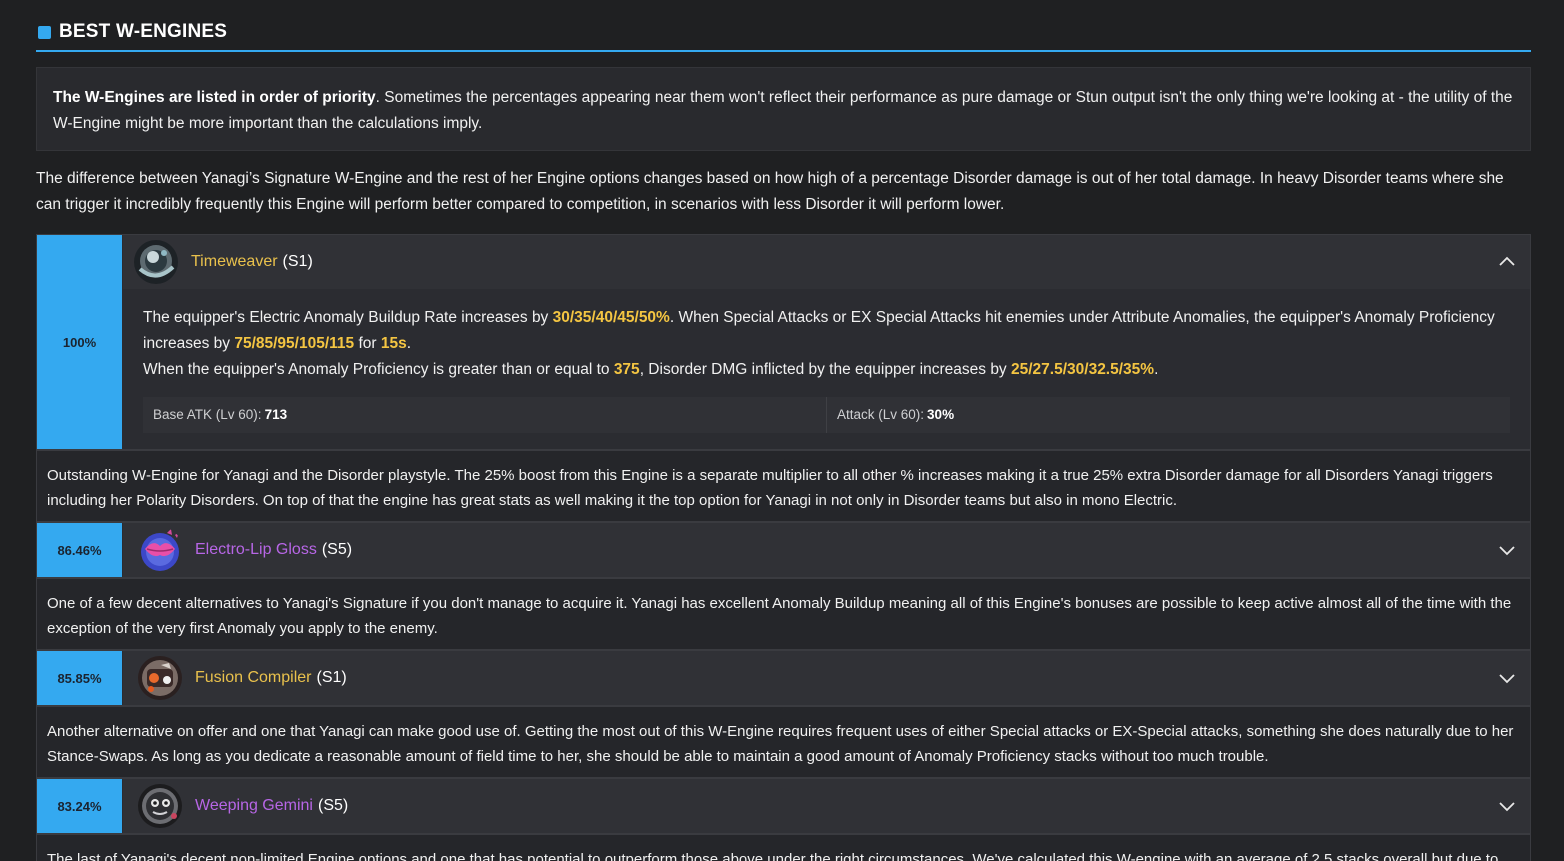 The image size is (1564, 861). I want to click on engine-card-electro-lip-gloss: 86.46% Electro-Lip Gloss (S5), so click(783, 550).